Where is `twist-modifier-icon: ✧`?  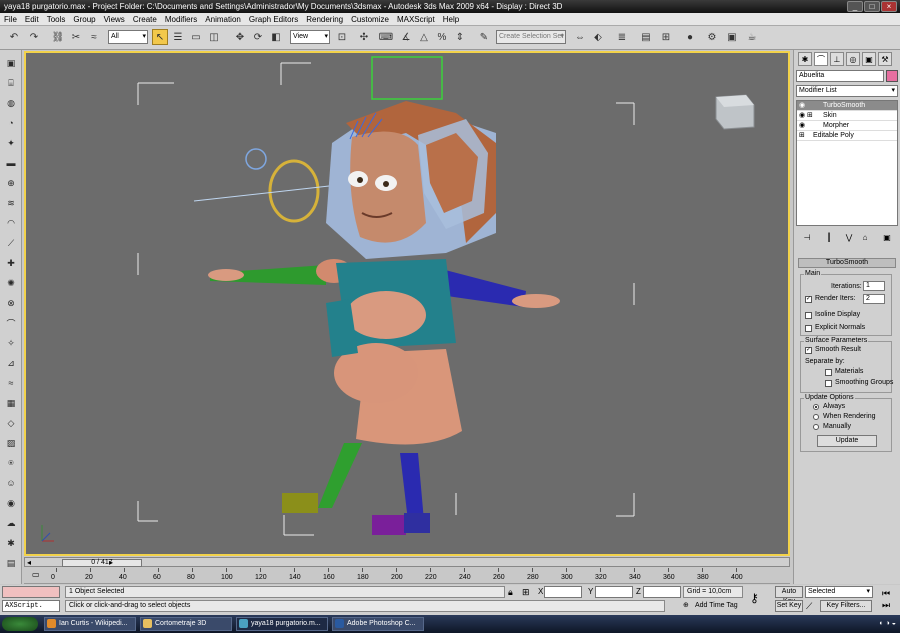 twist-modifier-icon: ✧ is located at coordinates (11, 343).